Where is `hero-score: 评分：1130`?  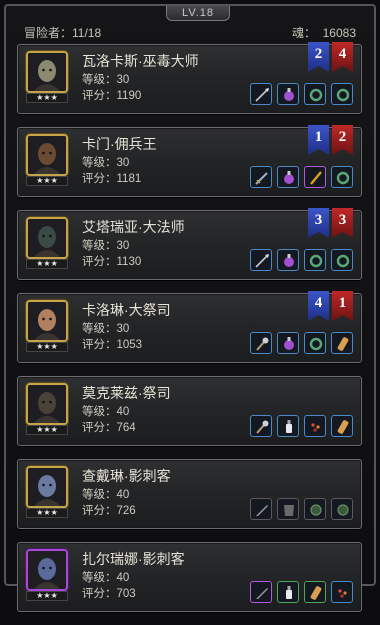 hero-score: 评分：1130 is located at coordinates (112, 262).